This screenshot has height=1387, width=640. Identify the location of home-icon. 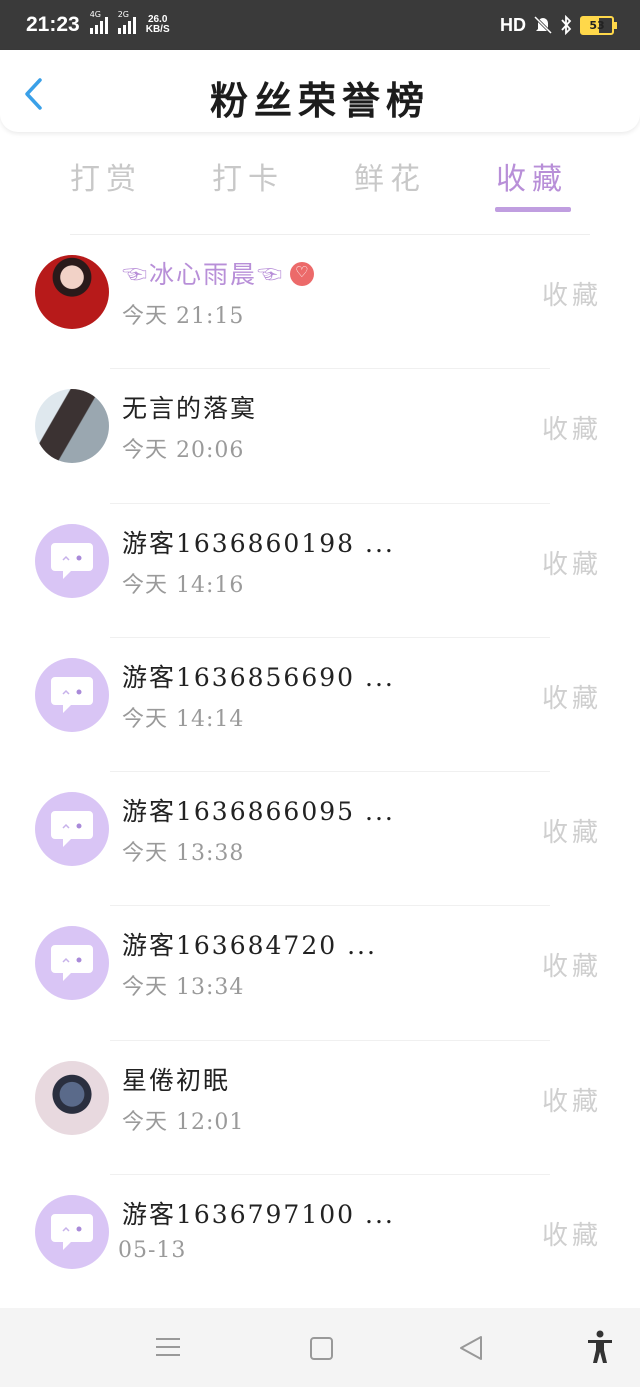
(321, 1348).